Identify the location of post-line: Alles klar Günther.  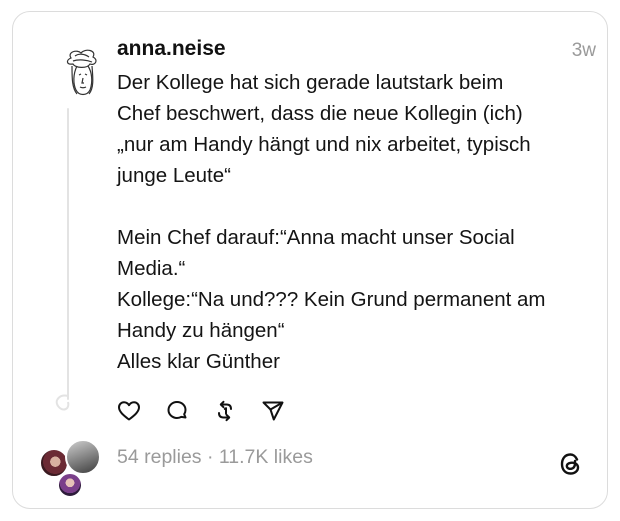
(198, 361).